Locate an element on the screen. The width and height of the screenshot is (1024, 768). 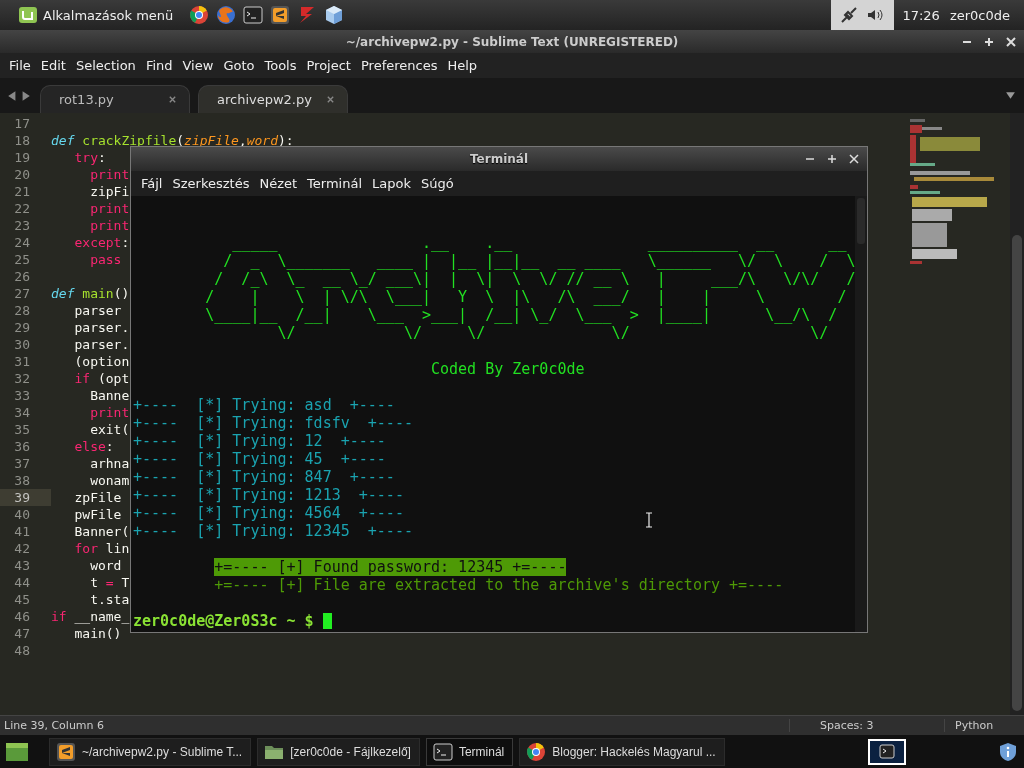
dropdown-caret-icon is located at coordinates (1010, 95).